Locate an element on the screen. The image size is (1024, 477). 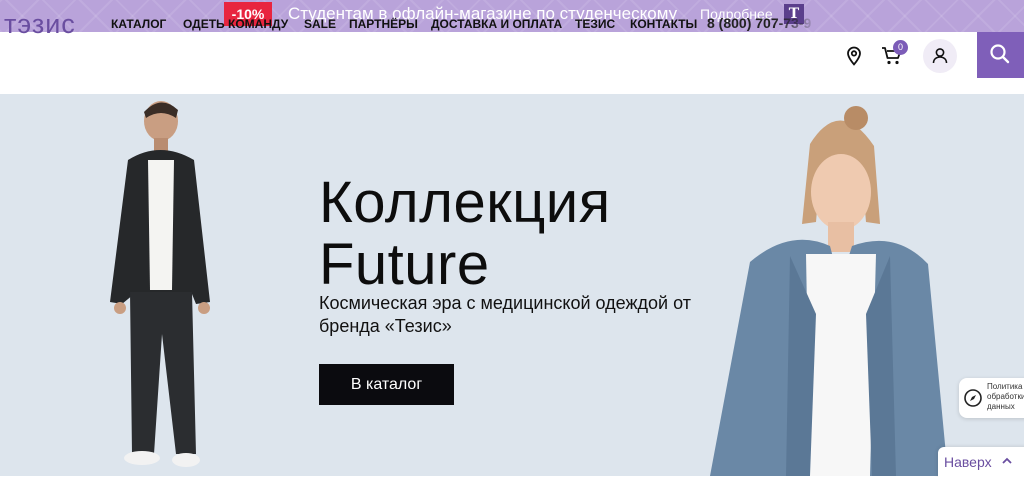
search-button is located at coordinates (1000, 55).